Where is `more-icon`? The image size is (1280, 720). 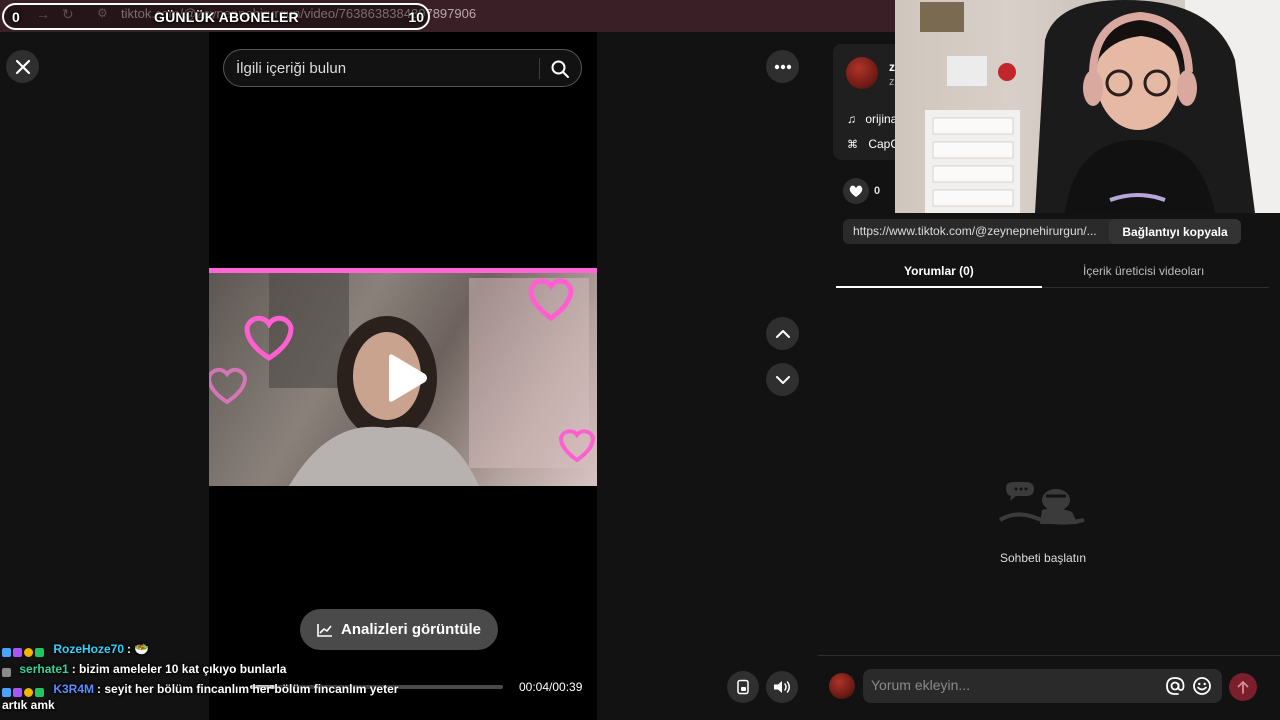 more-icon is located at coordinates (782, 66).